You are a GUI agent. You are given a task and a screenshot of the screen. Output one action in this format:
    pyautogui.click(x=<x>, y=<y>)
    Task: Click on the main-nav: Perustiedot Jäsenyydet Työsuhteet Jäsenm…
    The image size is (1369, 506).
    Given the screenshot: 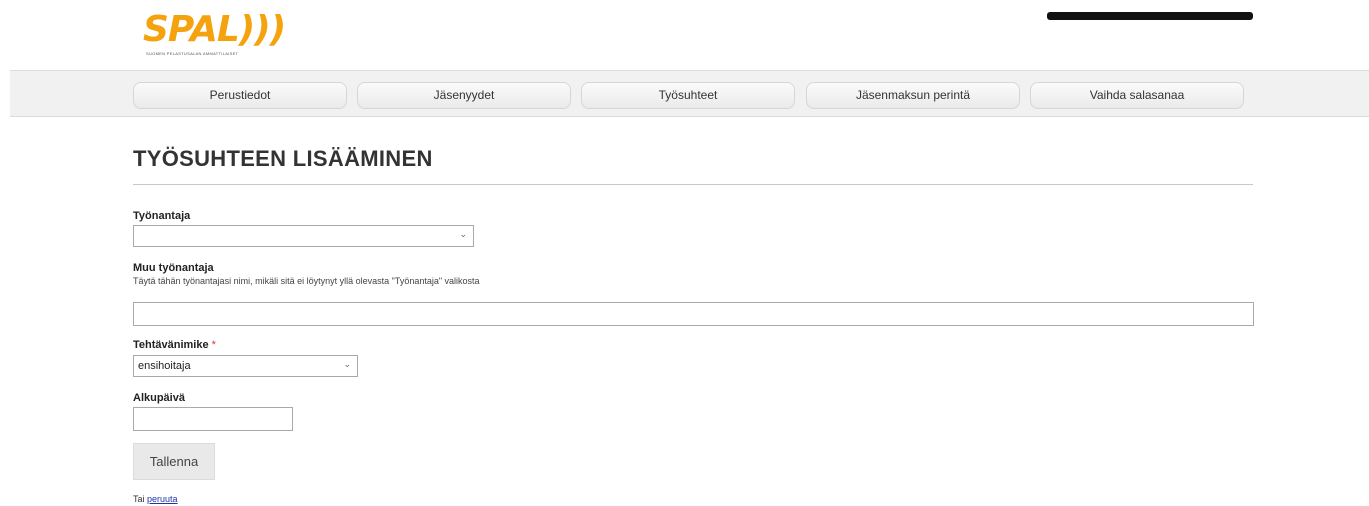 What is the action you would take?
    pyautogui.click(x=689, y=93)
    